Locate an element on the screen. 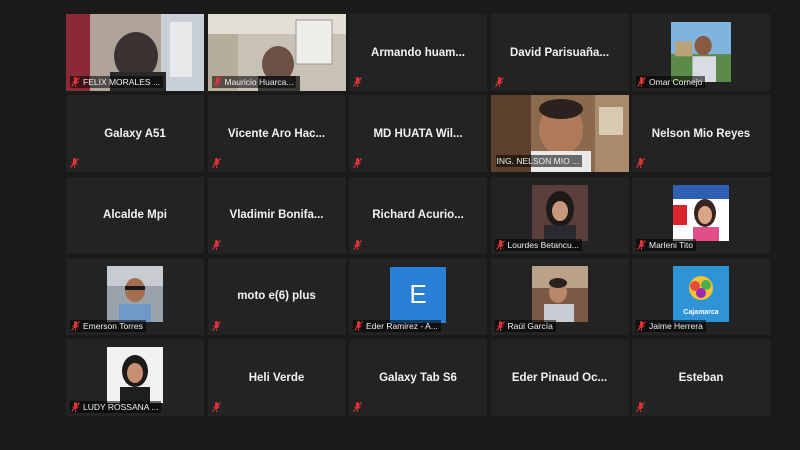 The height and width of the screenshot is (450, 800). participant-tile-moto-e6: moto e(6) plus is located at coordinates (276, 296).